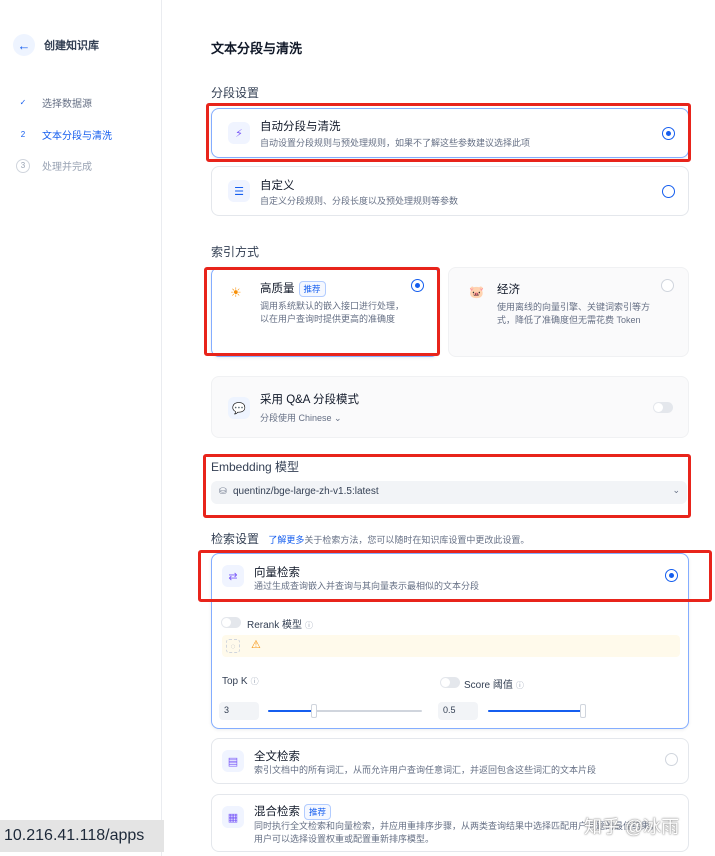  What do you see at coordinates (668, 133) in the screenshot?
I see `auto-segment-radio` at bounding box center [668, 133].